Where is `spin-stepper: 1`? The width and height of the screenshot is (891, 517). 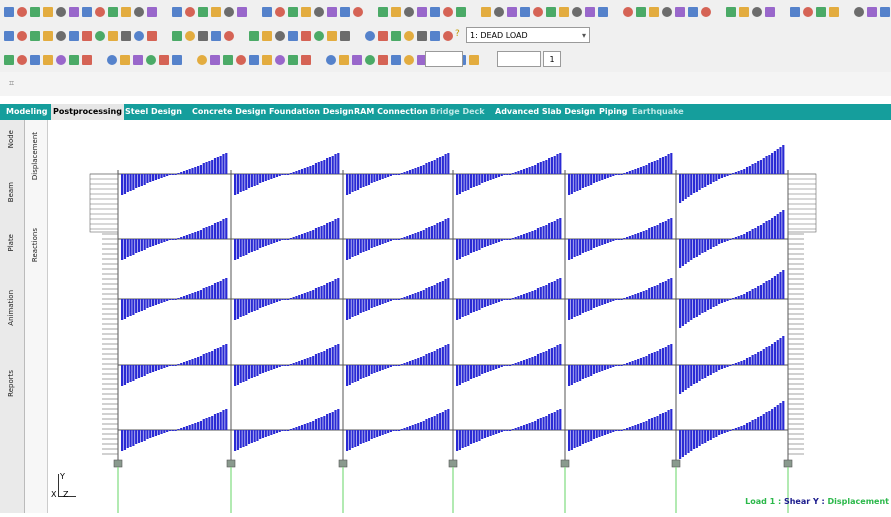 spin-stepper: 1 is located at coordinates (552, 59).